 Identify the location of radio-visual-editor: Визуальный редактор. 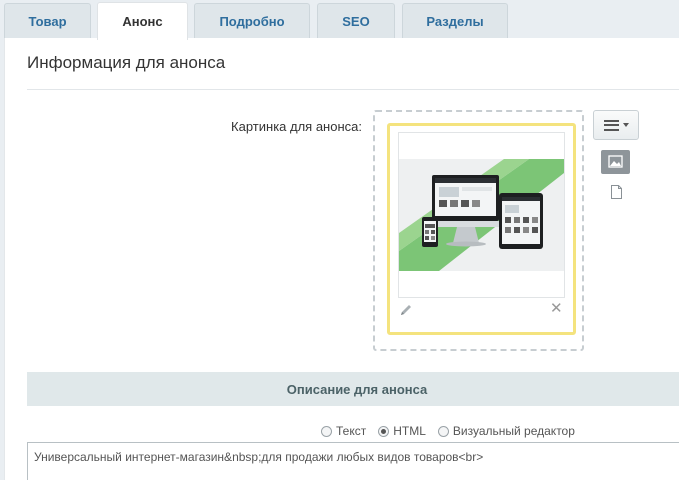
(506, 431).